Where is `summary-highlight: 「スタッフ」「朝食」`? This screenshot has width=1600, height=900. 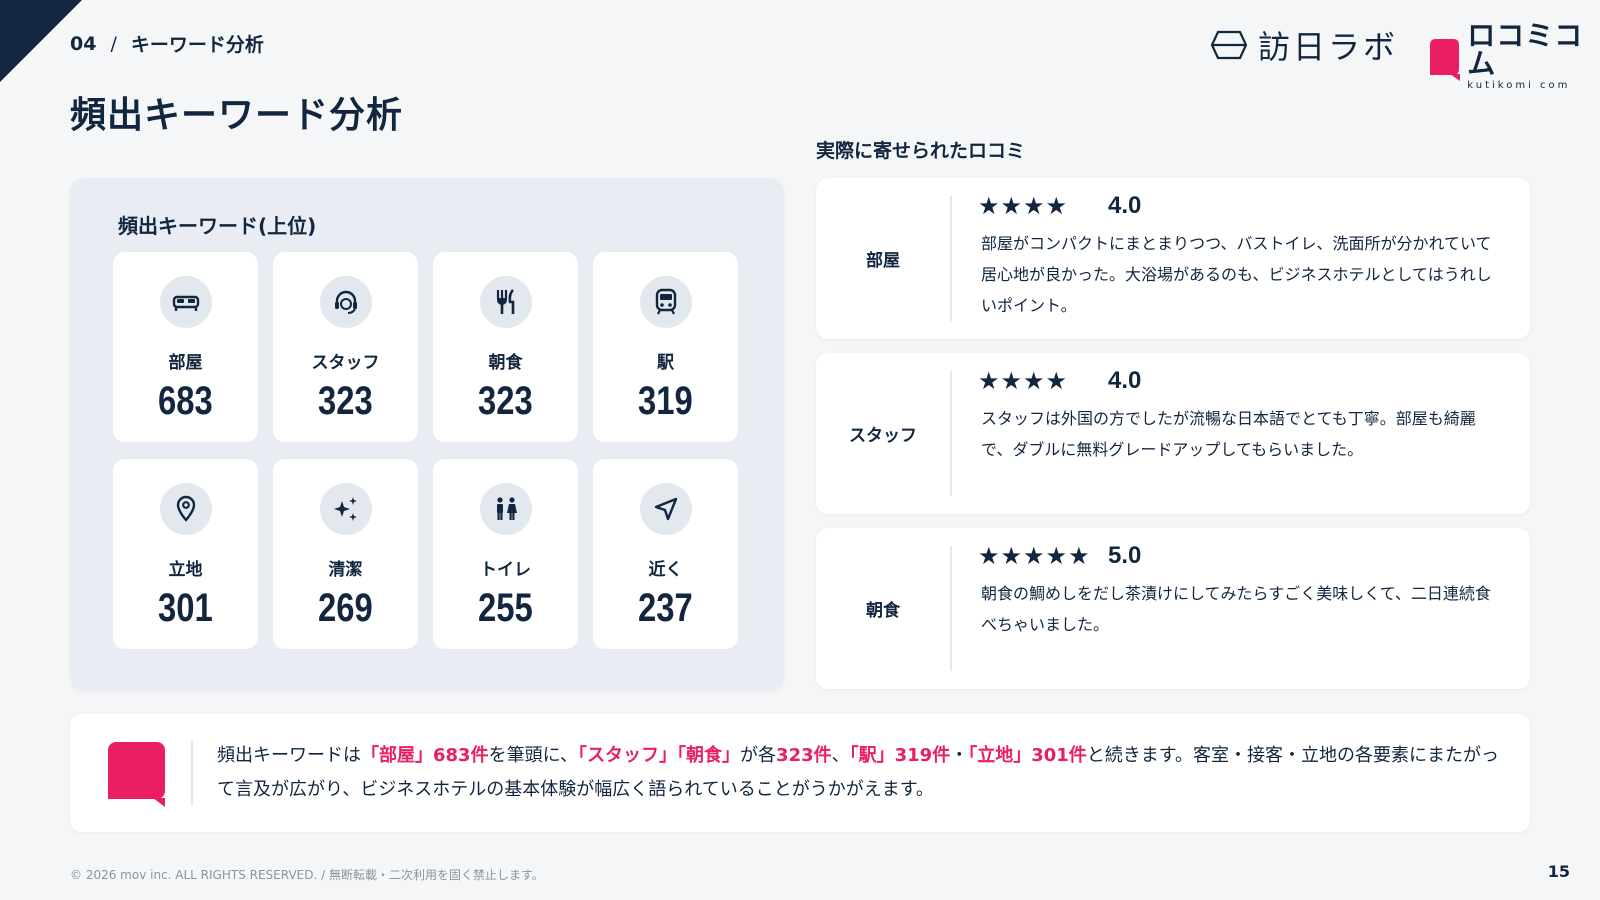
summary-highlight: 「スタッフ」「朝食」 is located at coordinates (659, 755).